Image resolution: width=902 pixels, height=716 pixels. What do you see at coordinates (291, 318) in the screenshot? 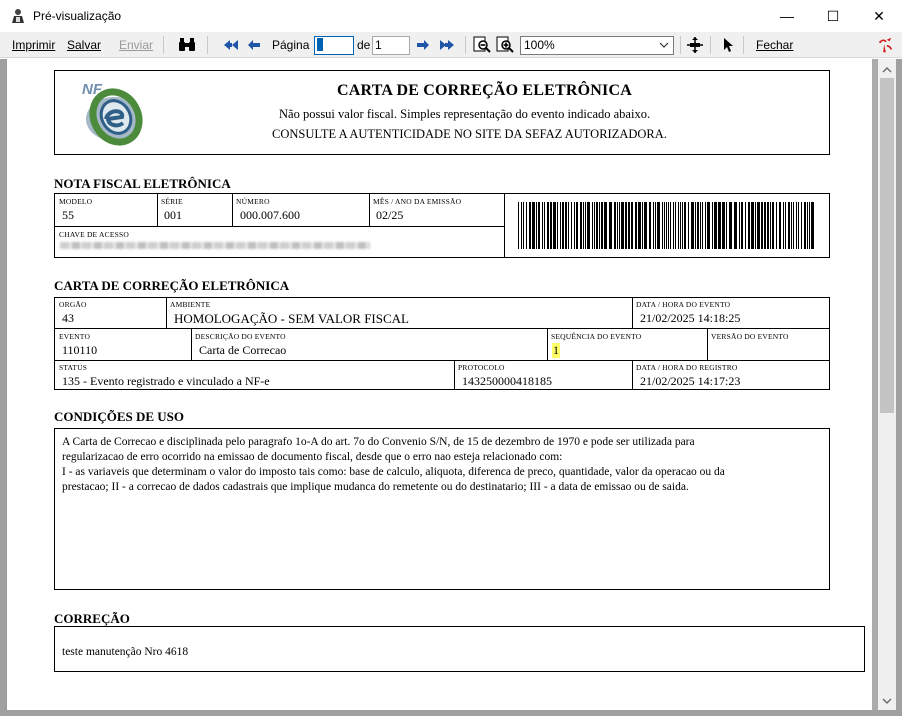
I see `ambiente-value: HOMOLOGAÇÃO - SEM VALOR FISCAL` at bounding box center [291, 318].